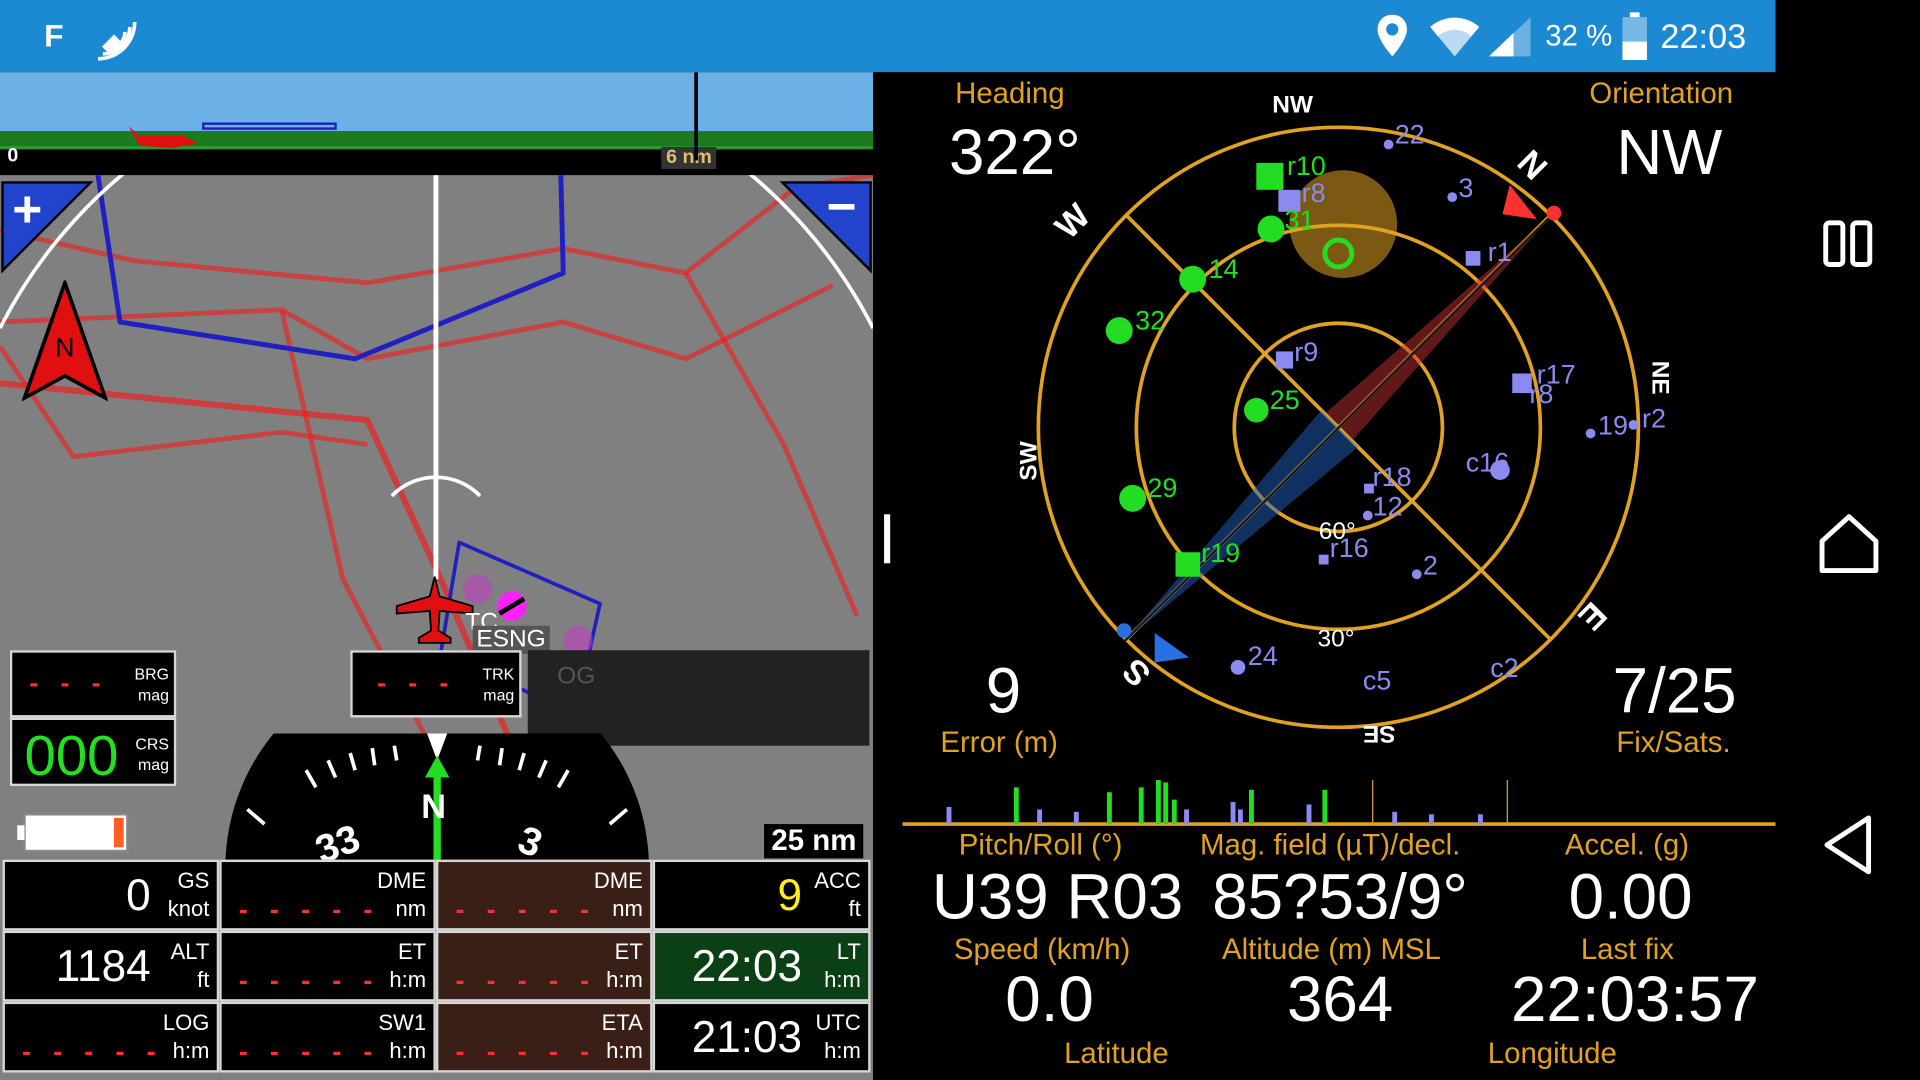  What do you see at coordinates (1003, 692) in the screenshot?
I see `error-value: 9` at bounding box center [1003, 692].